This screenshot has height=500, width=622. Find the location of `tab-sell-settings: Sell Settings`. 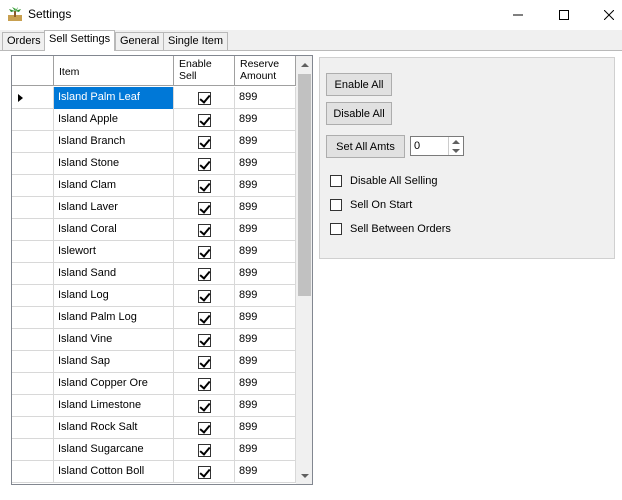

tab-sell-settings: Sell Settings is located at coordinates (80, 40).